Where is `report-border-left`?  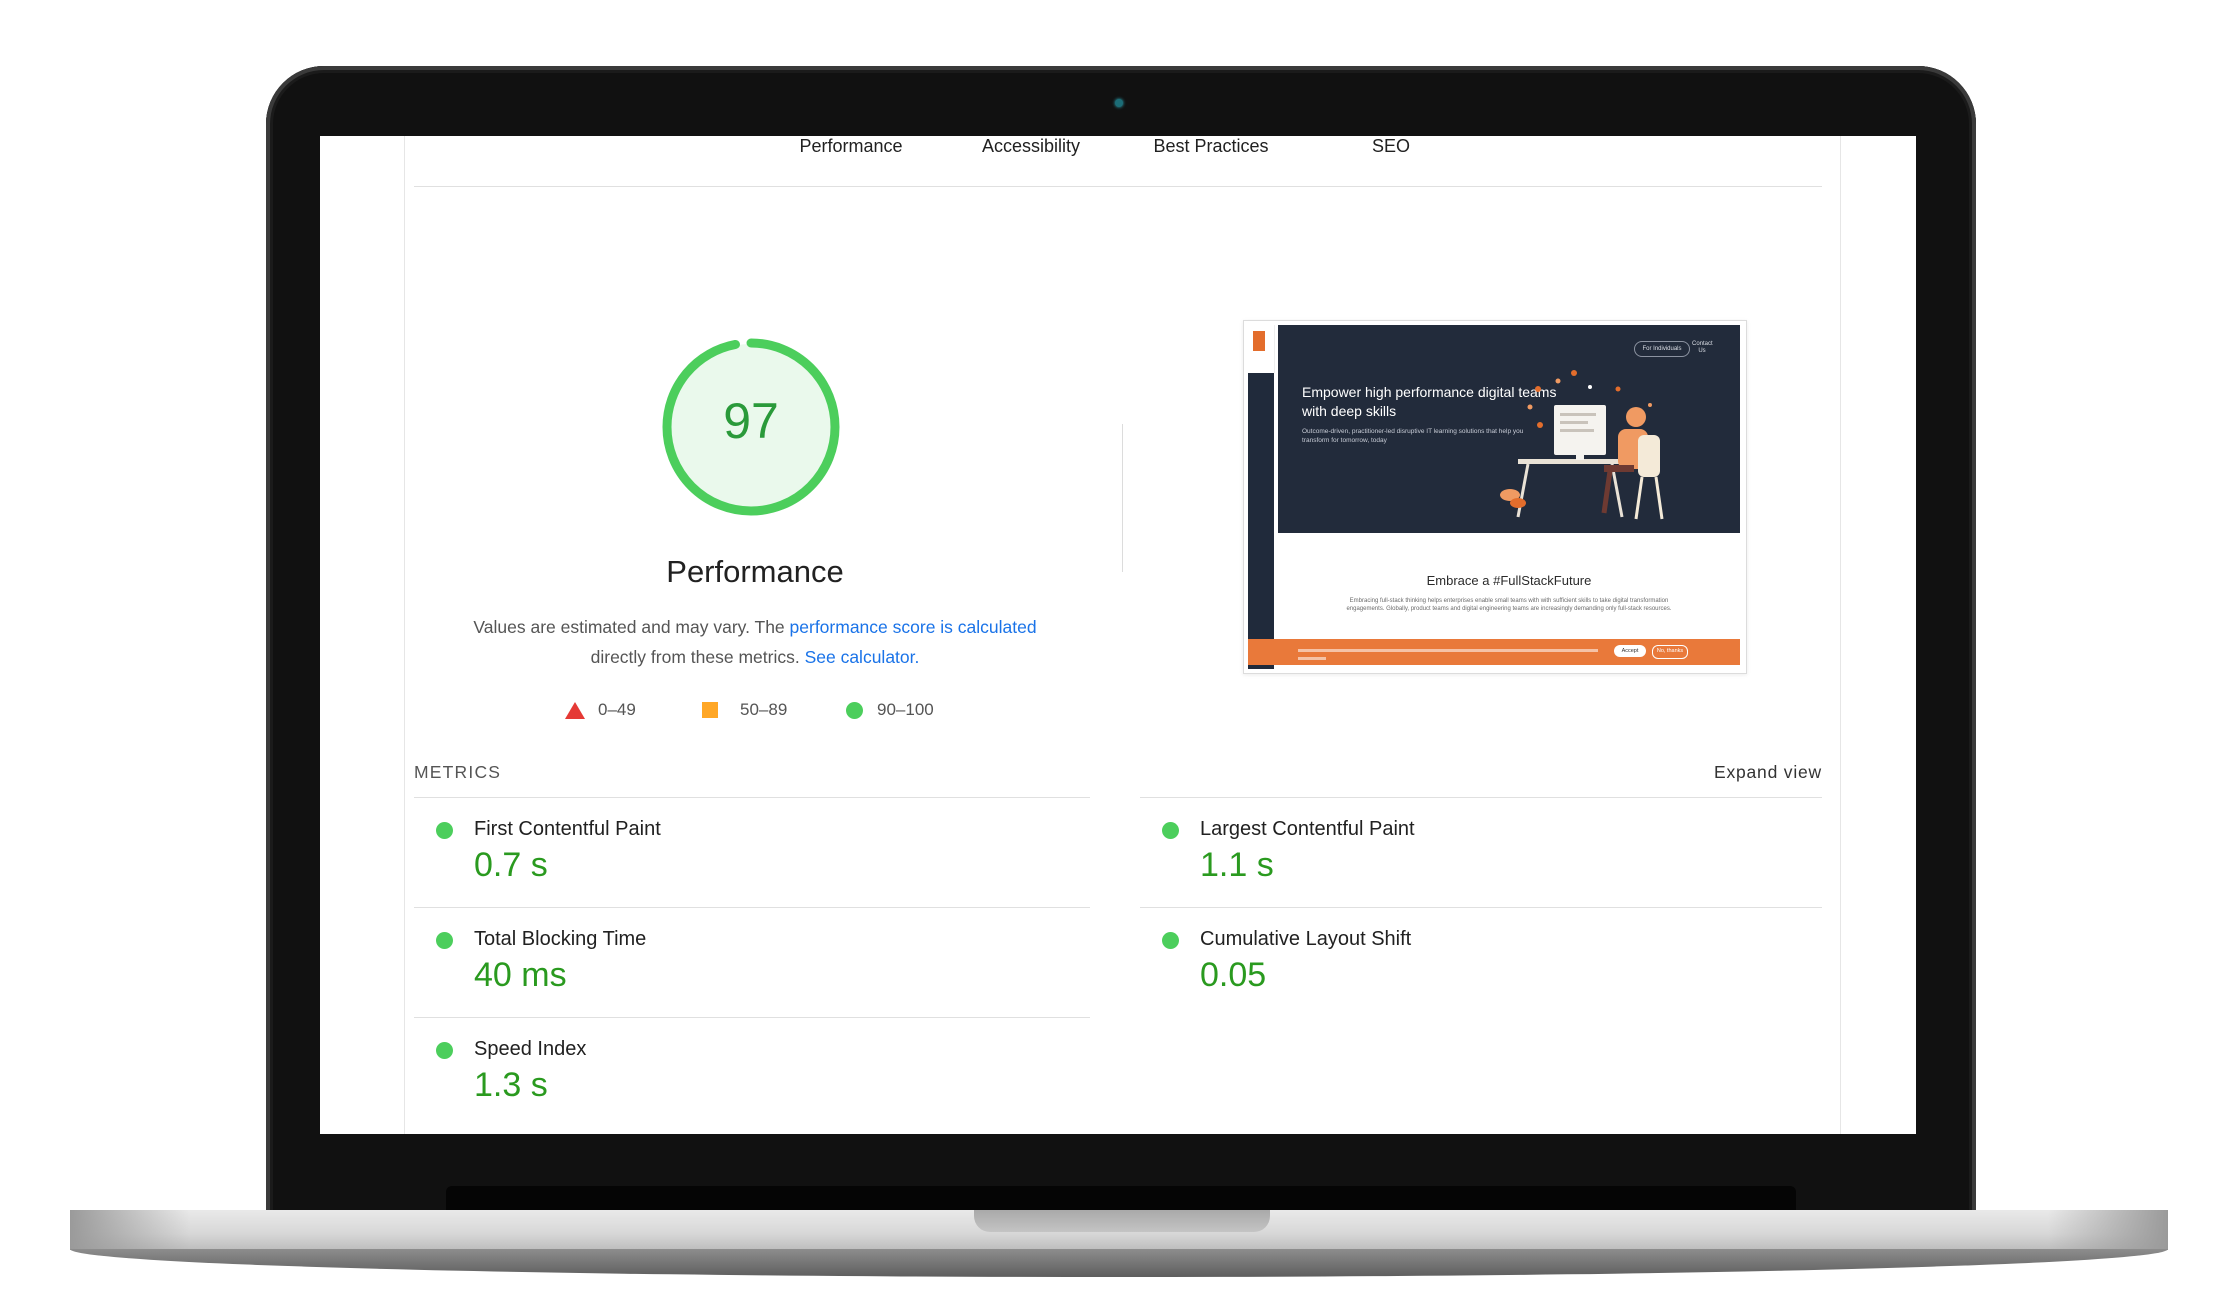 report-border-left is located at coordinates (404, 635).